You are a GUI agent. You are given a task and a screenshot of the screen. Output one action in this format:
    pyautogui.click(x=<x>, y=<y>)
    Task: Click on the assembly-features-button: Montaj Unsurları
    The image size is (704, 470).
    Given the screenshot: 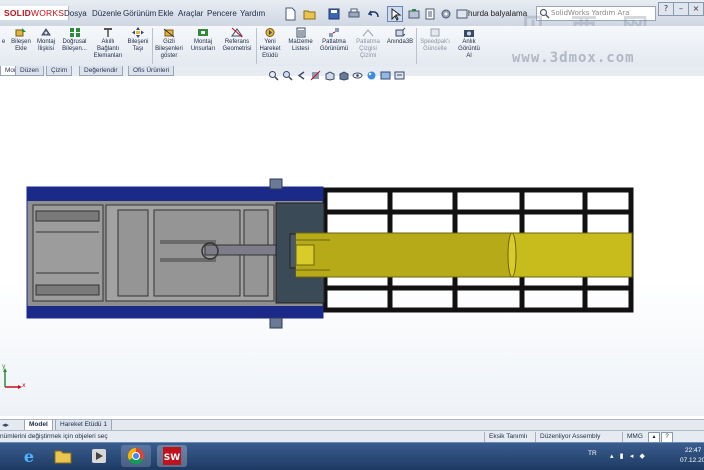 What is the action you would take?
    pyautogui.click(x=203, y=46)
    